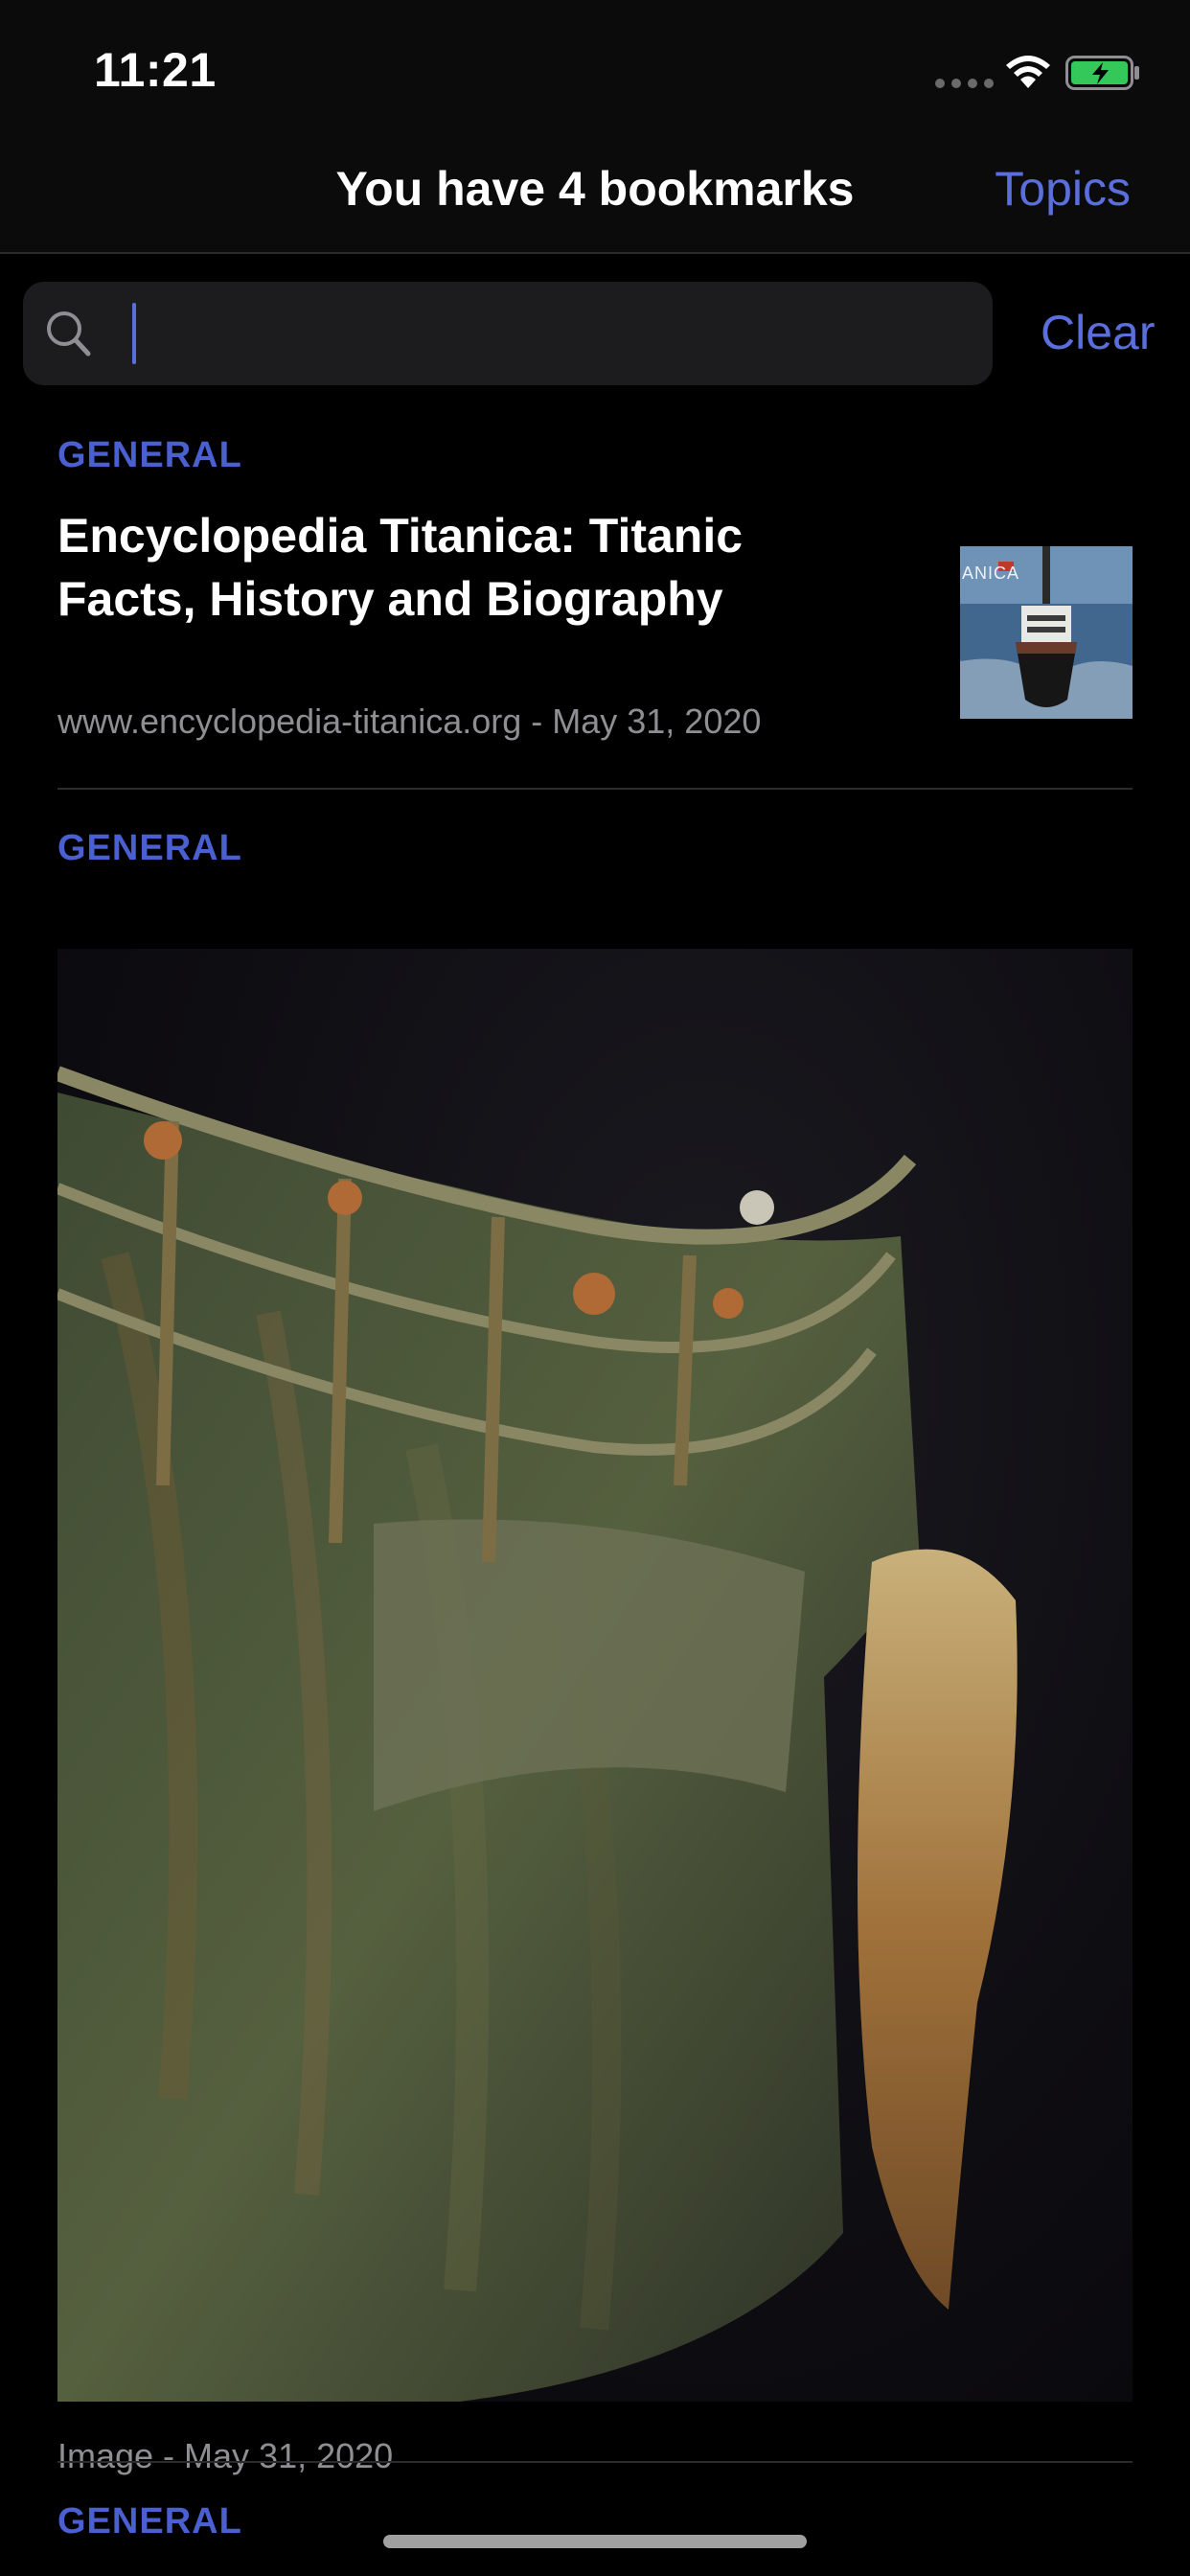  I want to click on signal-dots-icon, so click(965, 83).